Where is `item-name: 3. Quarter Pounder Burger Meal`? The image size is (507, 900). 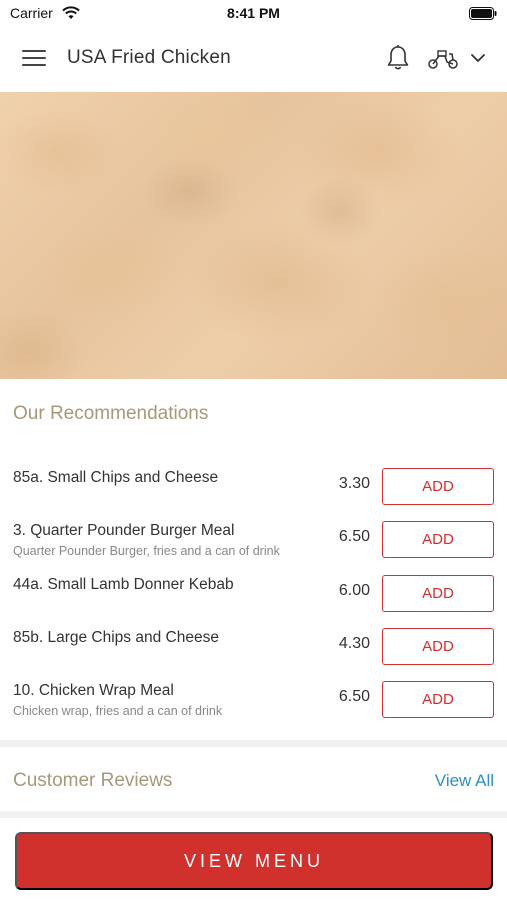
item-name: 3. Quarter Pounder Burger Meal is located at coordinates (124, 530).